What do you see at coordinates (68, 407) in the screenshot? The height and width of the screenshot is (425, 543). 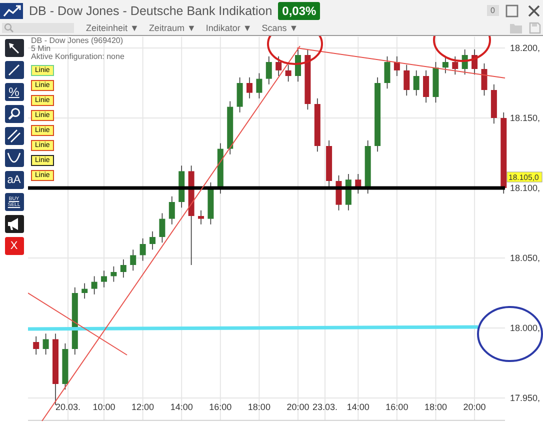 I see `date-label: 20.03.` at bounding box center [68, 407].